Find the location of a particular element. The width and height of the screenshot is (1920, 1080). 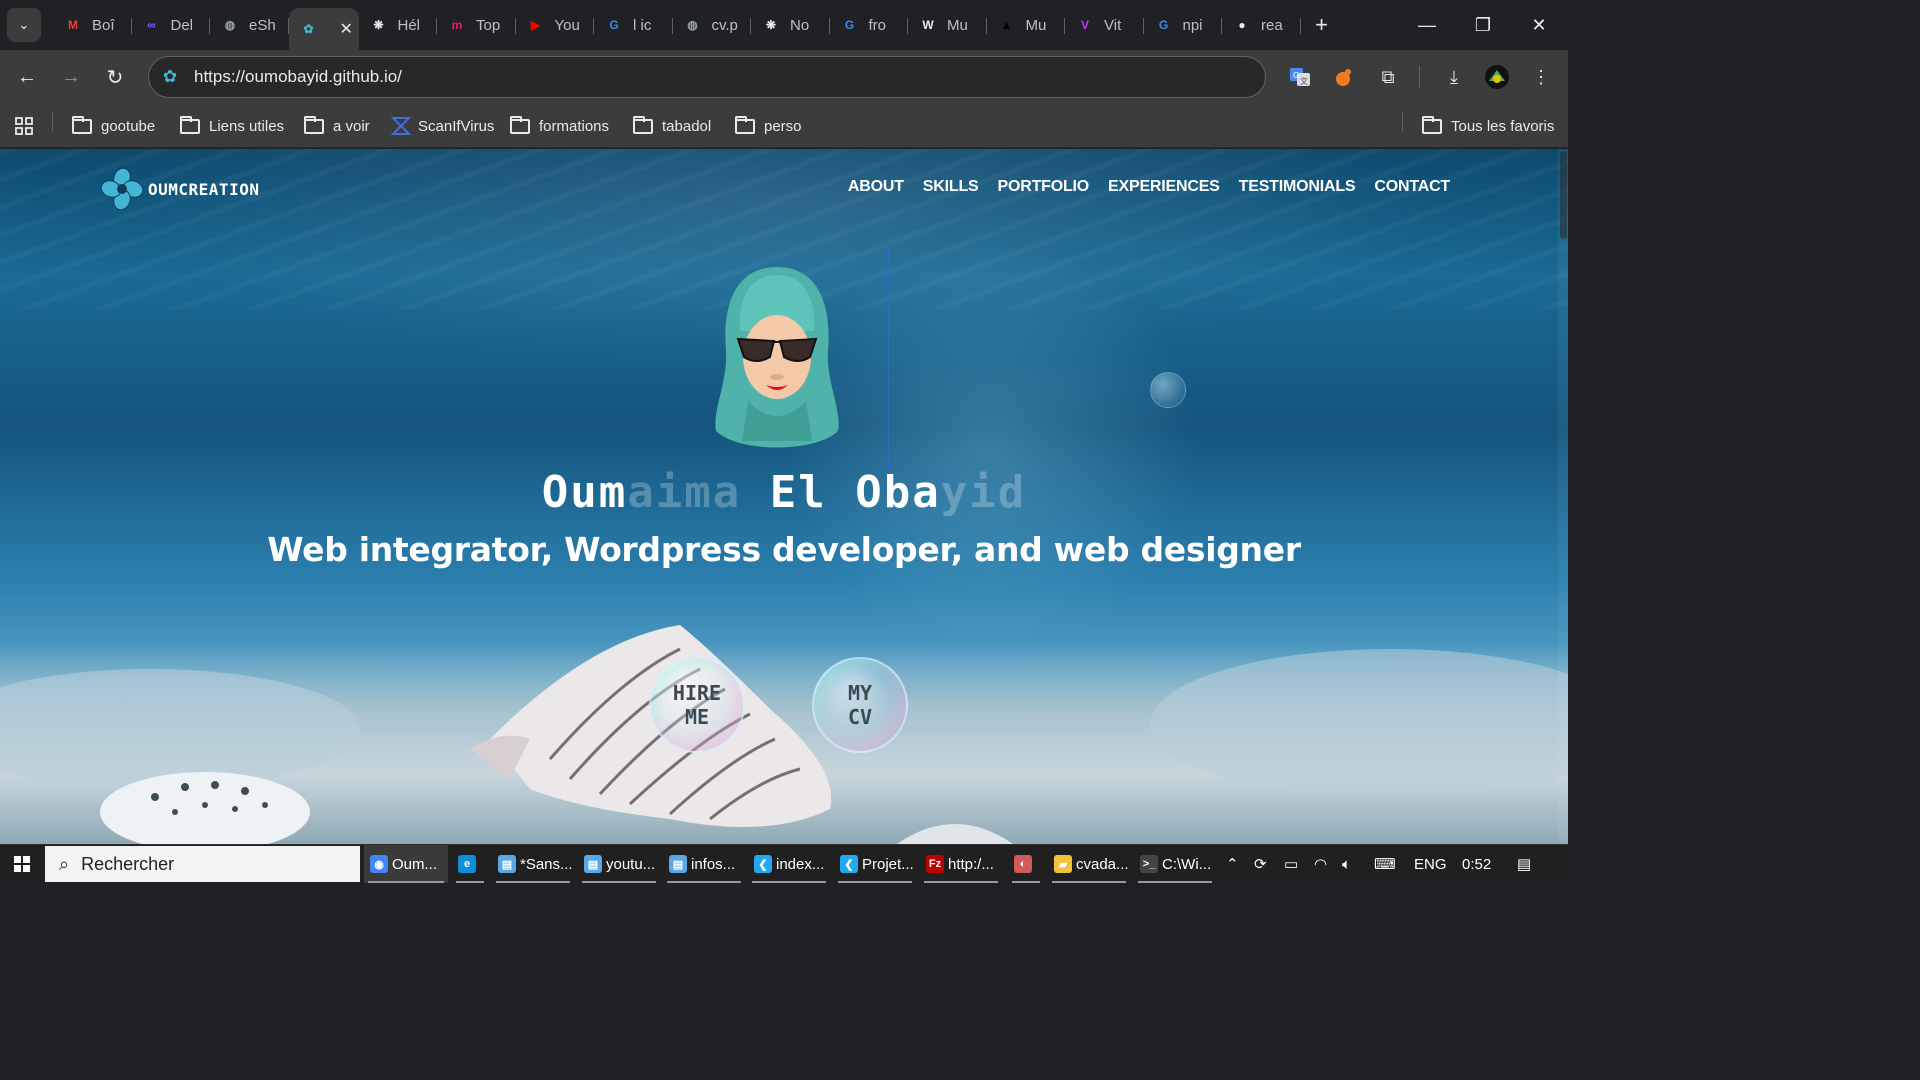

hire-me-line1: HIRE is located at coordinates (697, 693).